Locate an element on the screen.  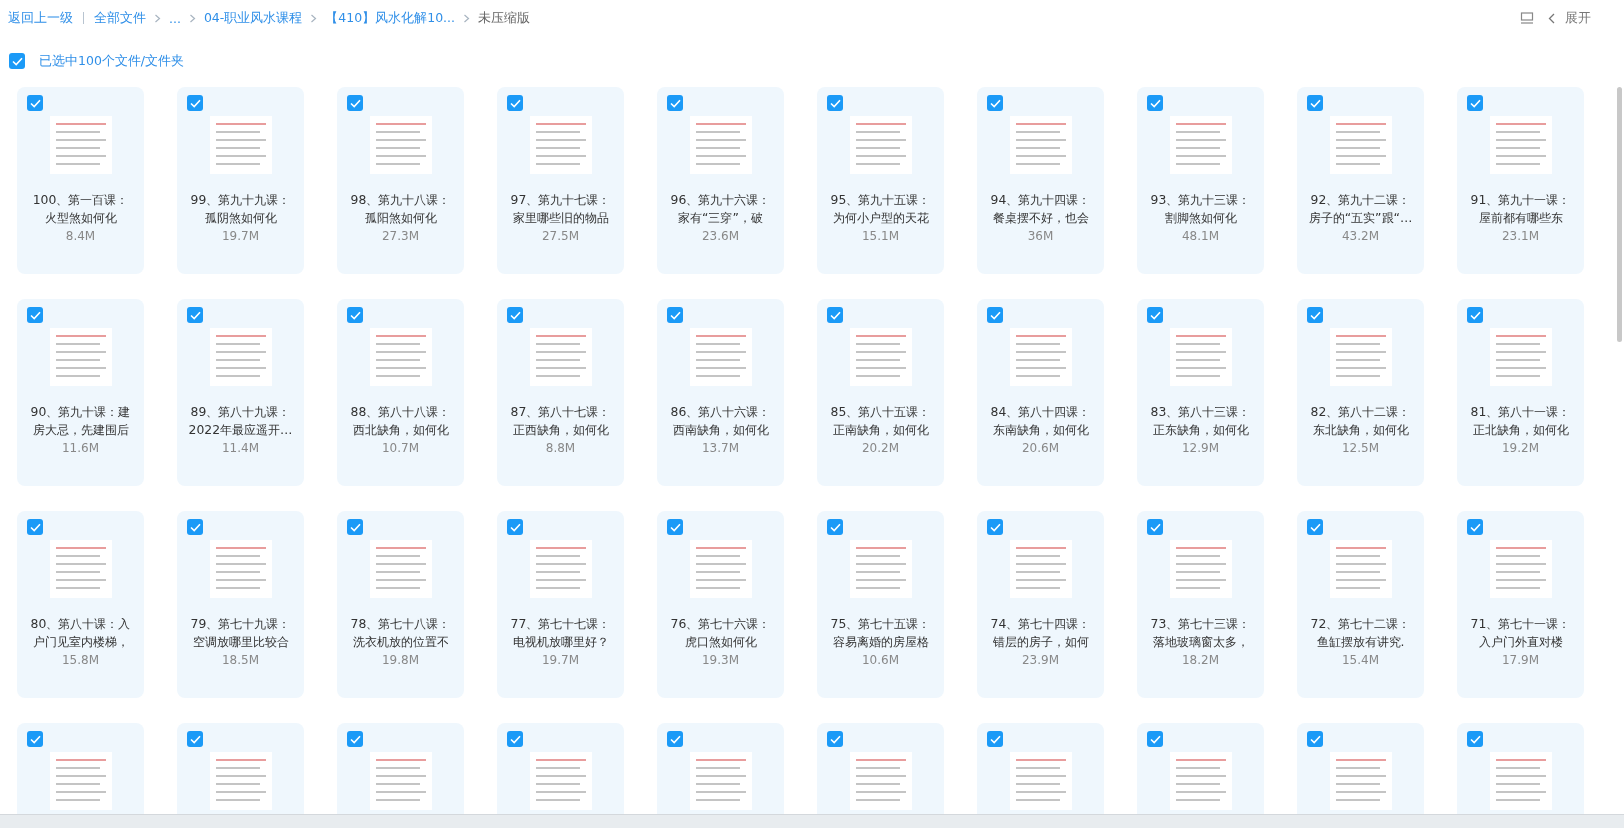
file-name: 82、第八十二课： 东北缺角，如何化 is located at coordinates (1360, 421).